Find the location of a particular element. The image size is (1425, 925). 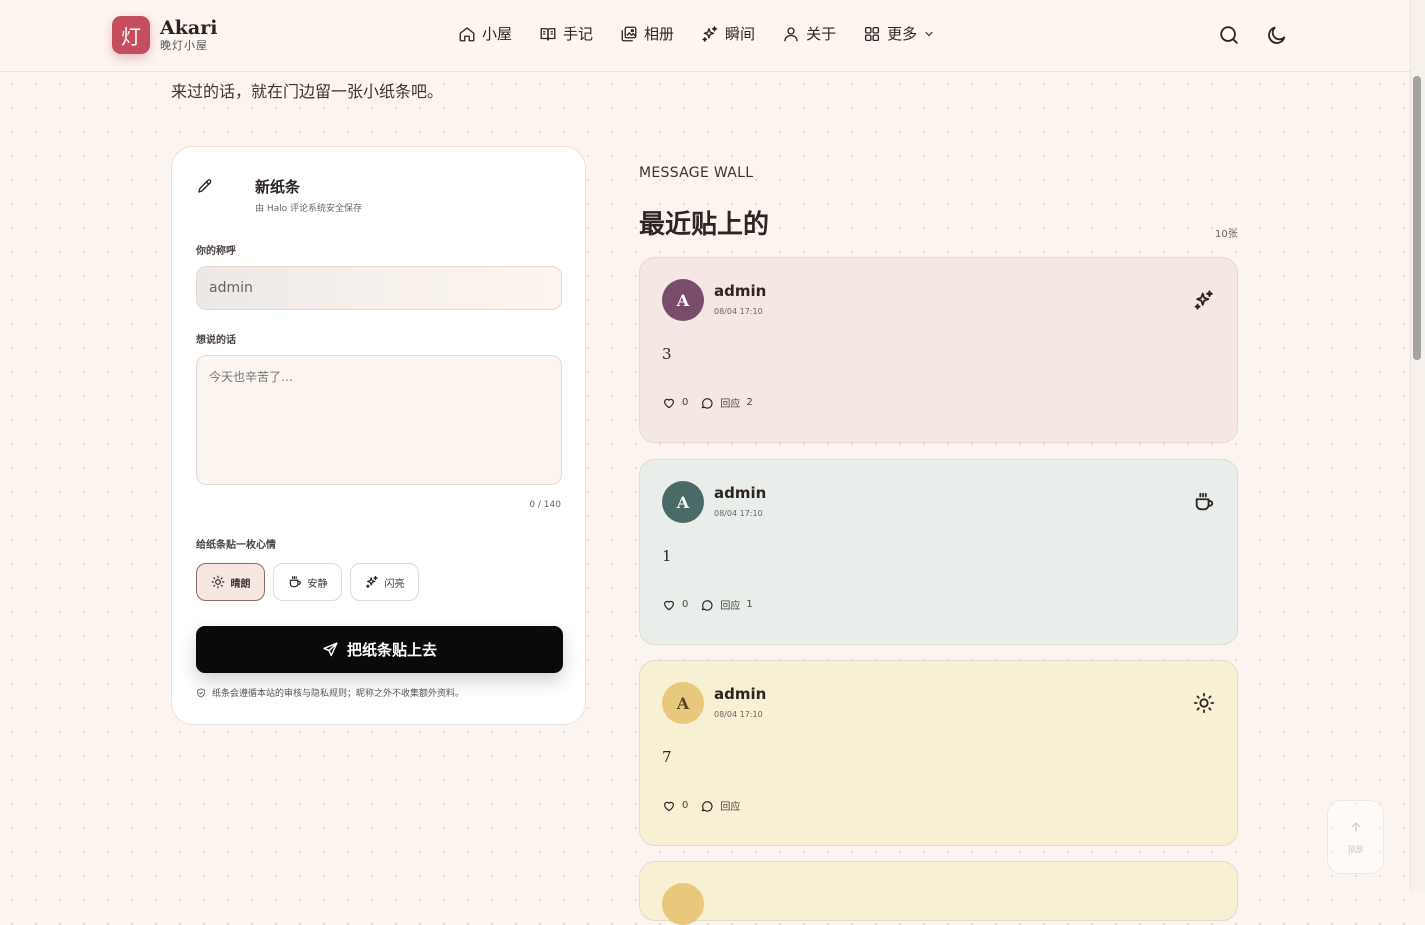

page-intro: 来过的话，就在门边留一张小纸条吧。 is located at coordinates (307, 91).